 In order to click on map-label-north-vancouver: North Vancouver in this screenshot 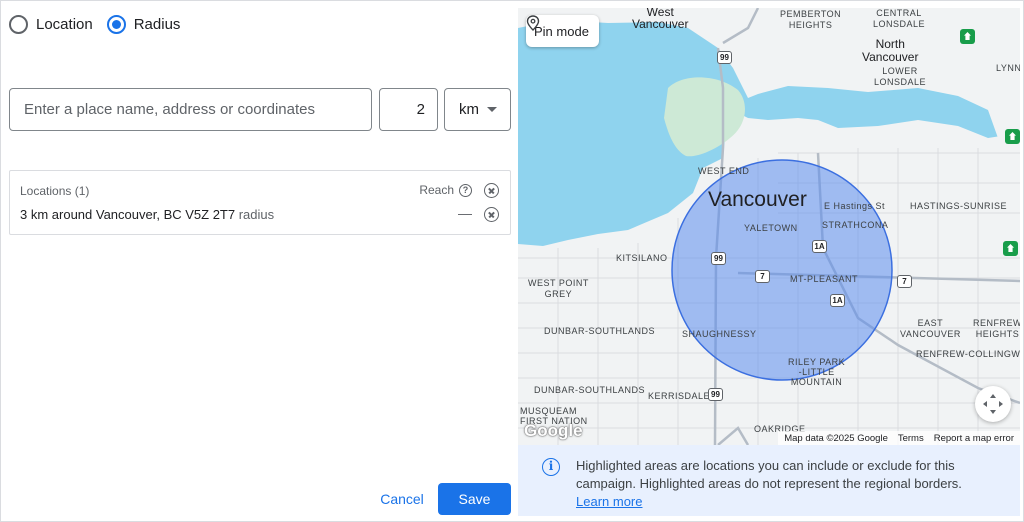, I will do `click(890, 50)`.